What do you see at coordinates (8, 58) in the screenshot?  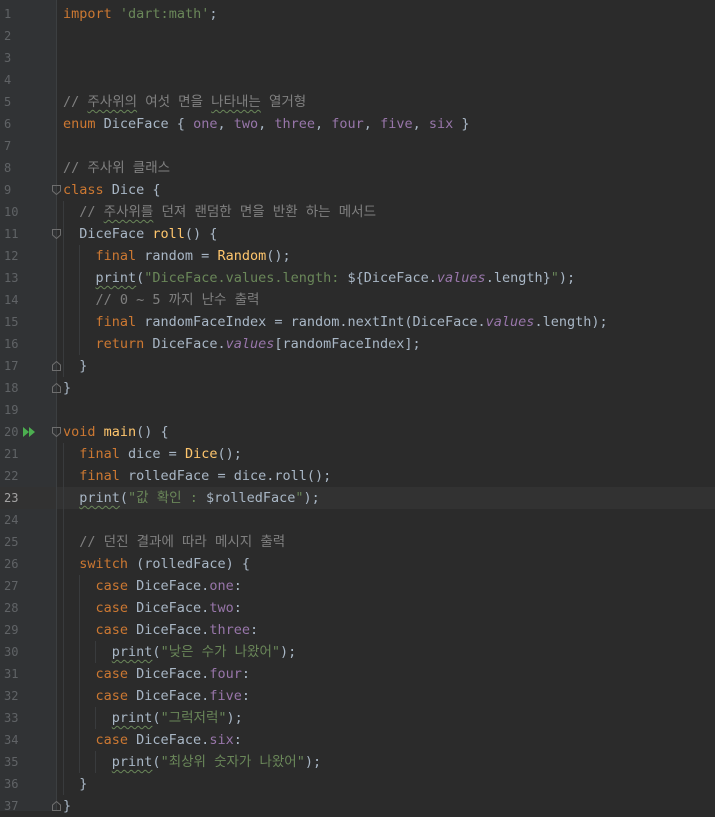 I see `line-number: 3` at bounding box center [8, 58].